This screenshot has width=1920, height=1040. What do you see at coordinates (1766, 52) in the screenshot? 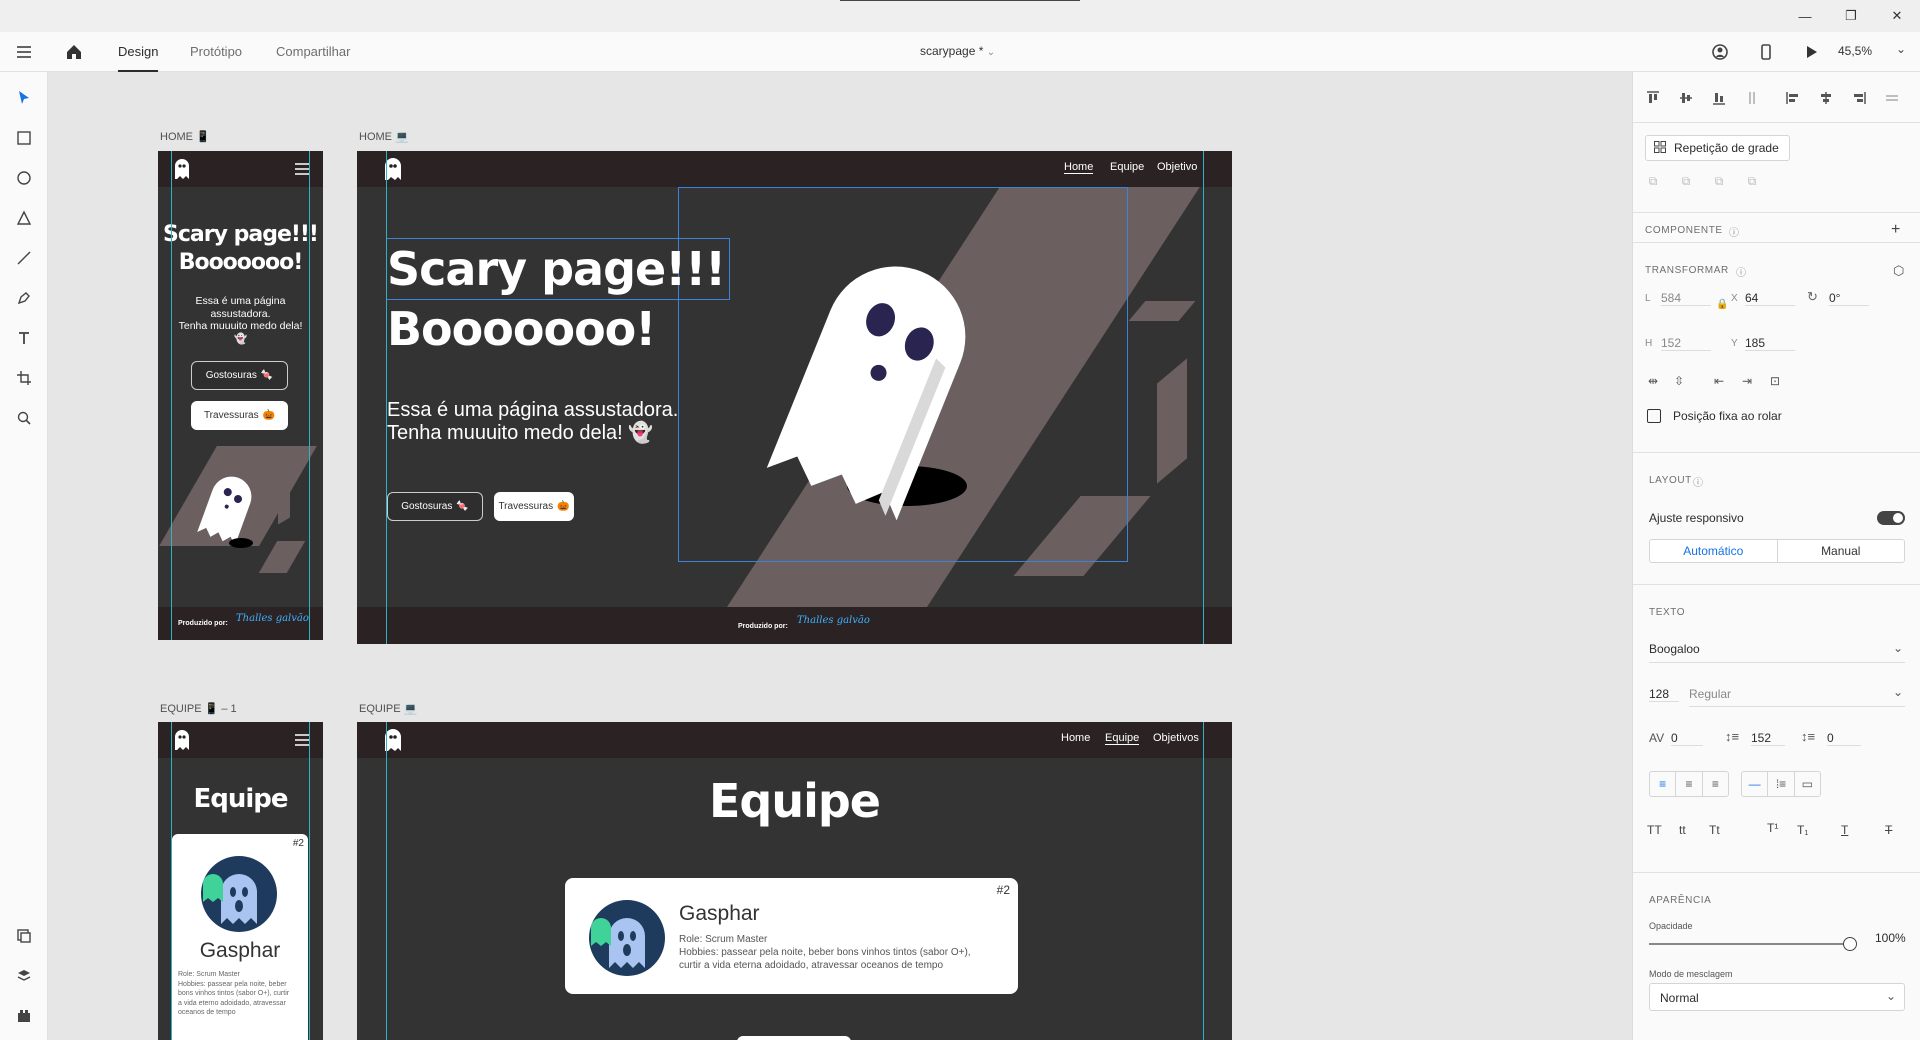
I see `mobile-preview-icon` at bounding box center [1766, 52].